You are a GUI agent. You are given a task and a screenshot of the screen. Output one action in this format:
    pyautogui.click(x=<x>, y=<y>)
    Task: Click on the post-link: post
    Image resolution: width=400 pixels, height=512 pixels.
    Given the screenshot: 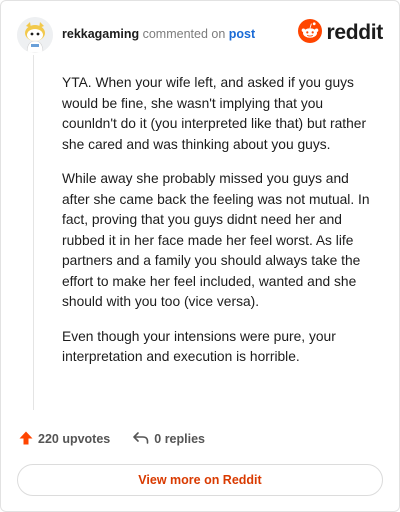 What is the action you would take?
    pyautogui.click(x=242, y=34)
    